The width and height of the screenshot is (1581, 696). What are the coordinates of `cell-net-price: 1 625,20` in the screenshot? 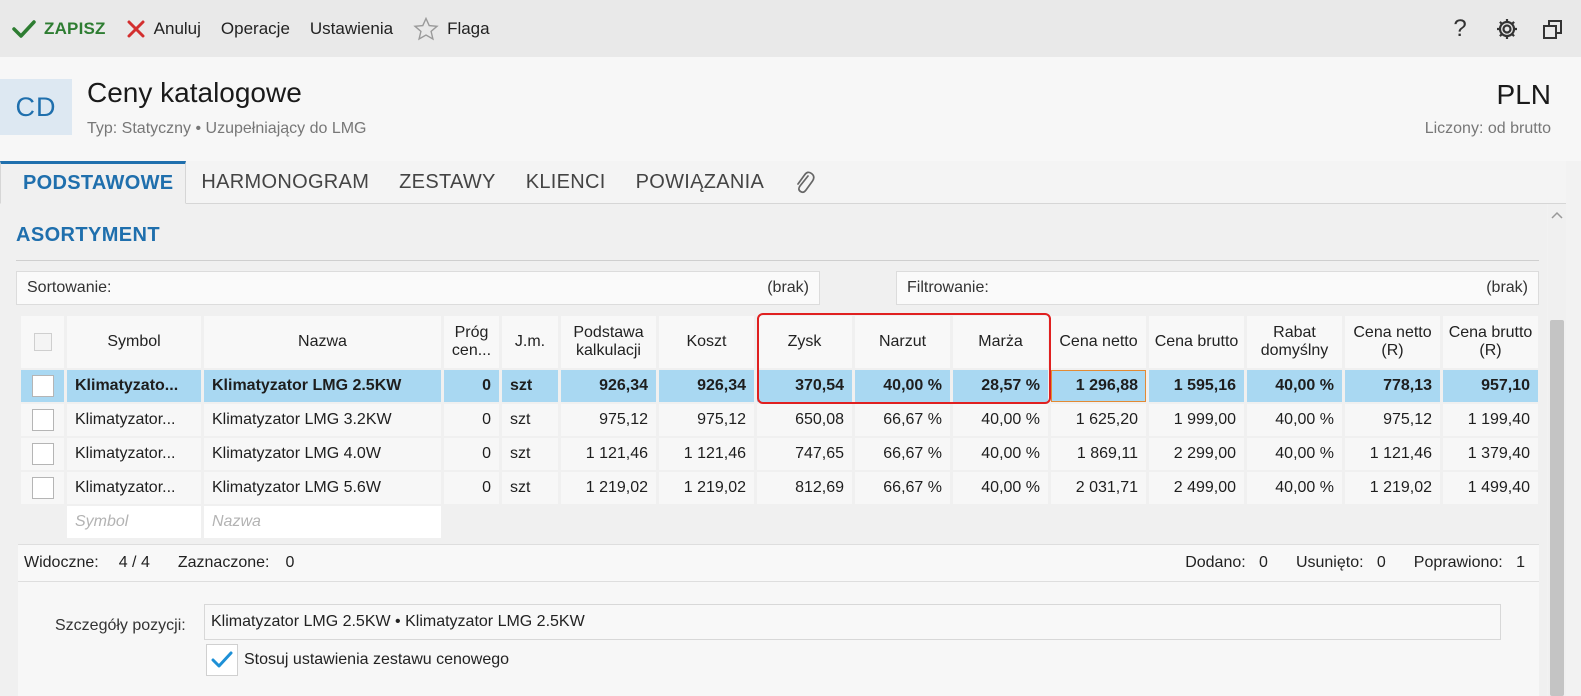 It's located at (1098, 420).